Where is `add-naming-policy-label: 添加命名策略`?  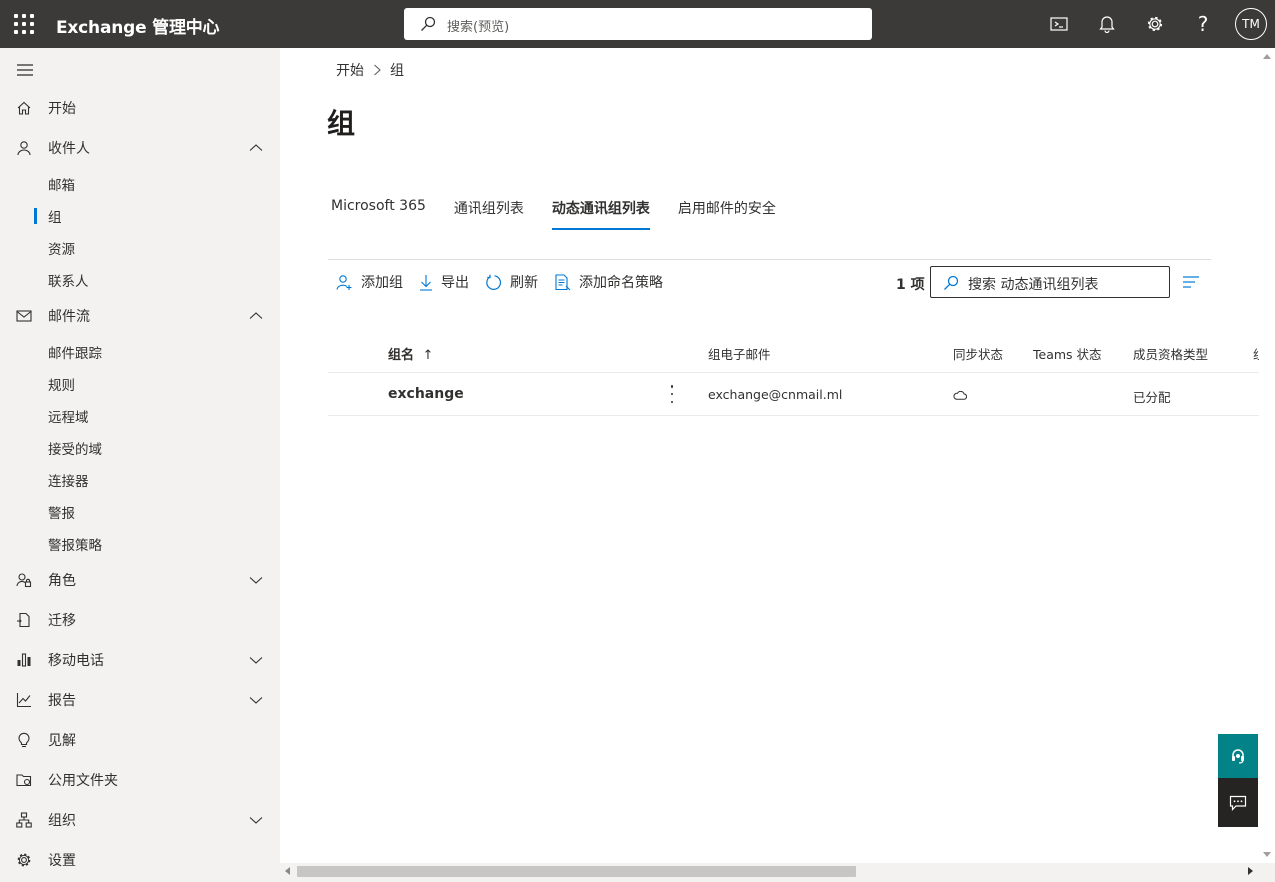
add-naming-policy-label: 添加命名策略 is located at coordinates (621, 283).